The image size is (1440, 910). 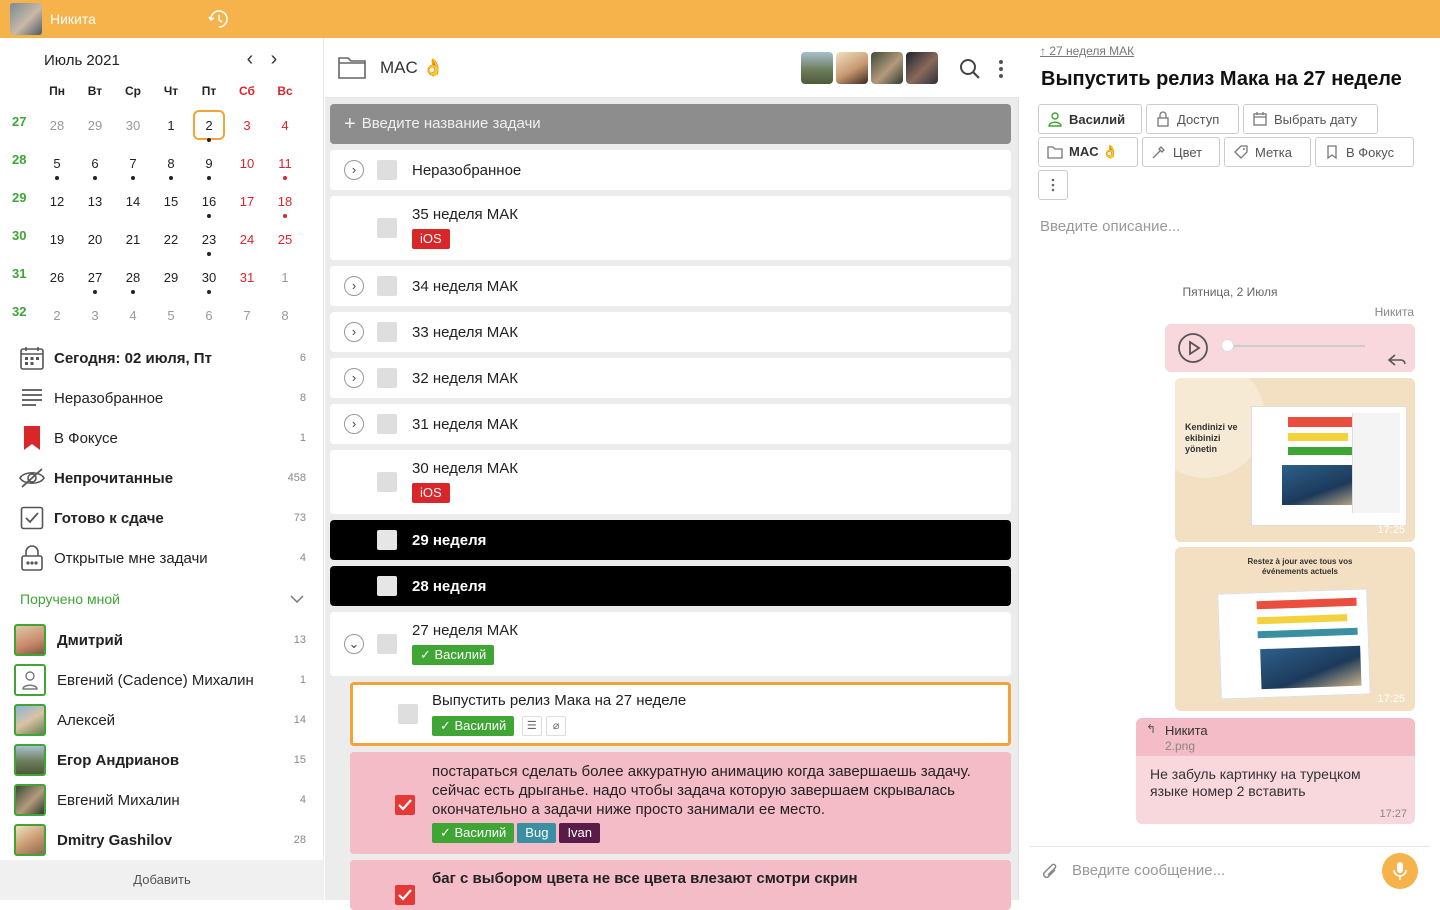 I want to click on access-chip: Доступ, so click(x=1192, y=119).